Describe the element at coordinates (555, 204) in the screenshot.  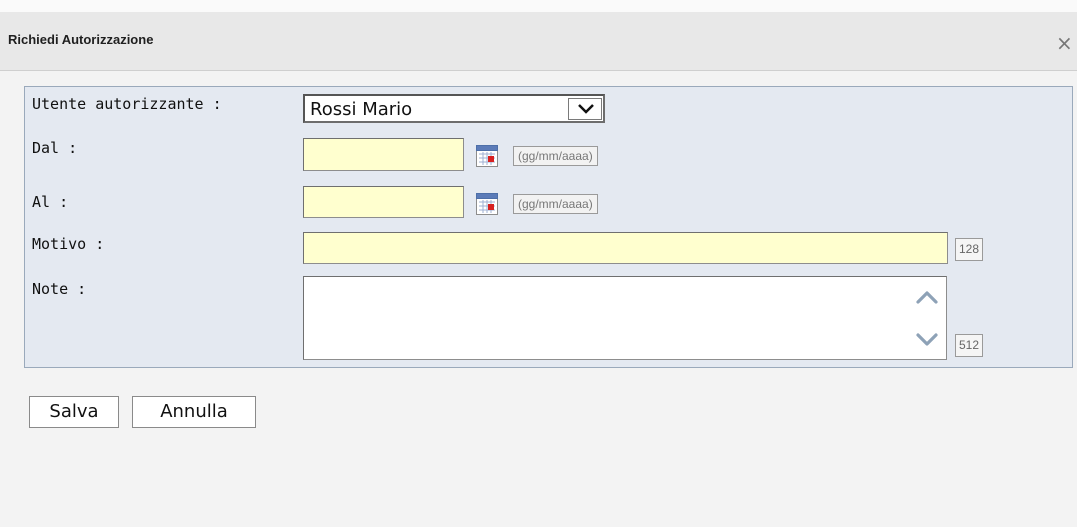
I see `al-format-hint: (gg/mm/aaaa)` at that location.